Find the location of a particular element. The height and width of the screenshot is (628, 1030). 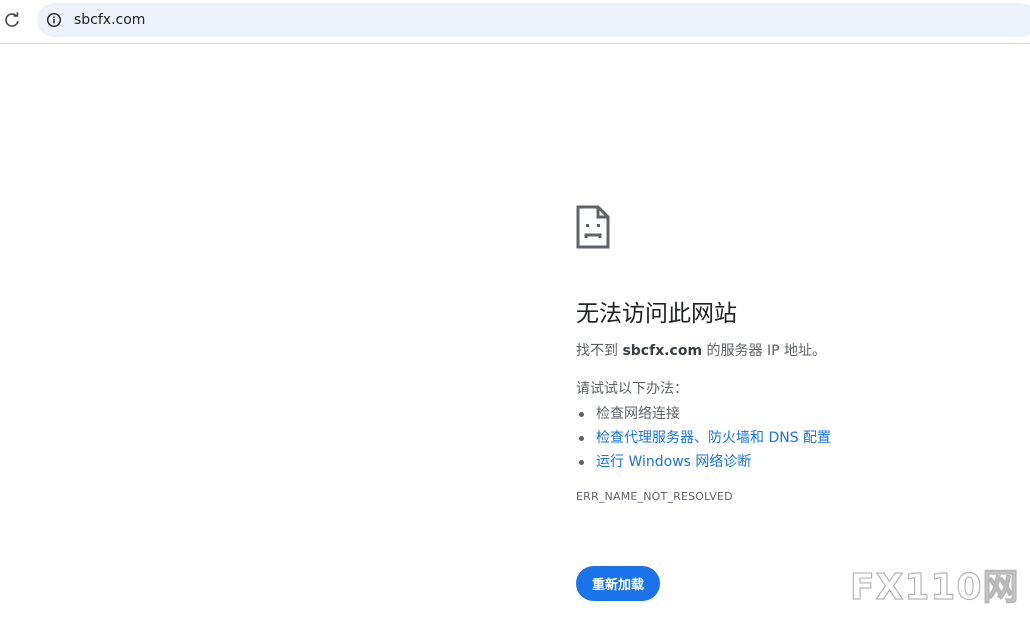

address-bar: sbcfx.com is located at coordinates (533, 20).